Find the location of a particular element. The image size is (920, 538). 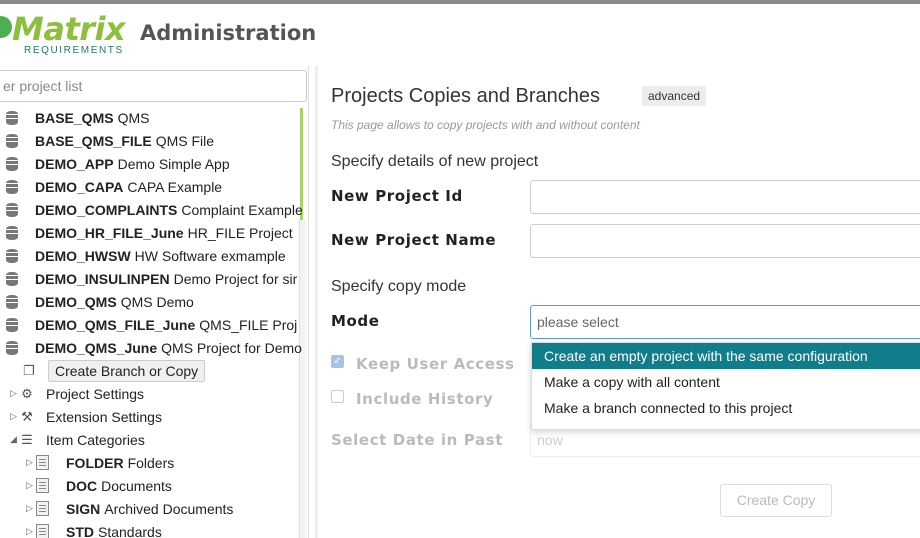

category-name: Folders is located at coordinates (151, 462).